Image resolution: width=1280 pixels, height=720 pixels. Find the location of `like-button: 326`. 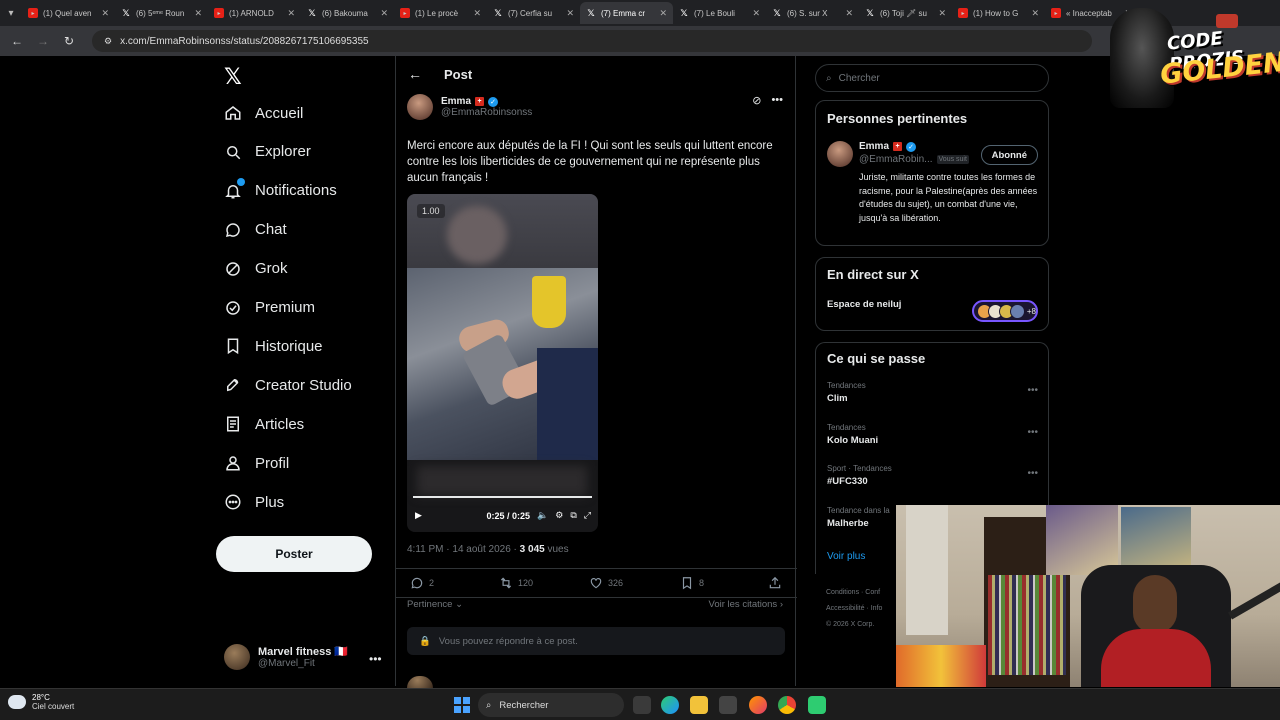

like-button: 326 is located at coordinates (606, 583).